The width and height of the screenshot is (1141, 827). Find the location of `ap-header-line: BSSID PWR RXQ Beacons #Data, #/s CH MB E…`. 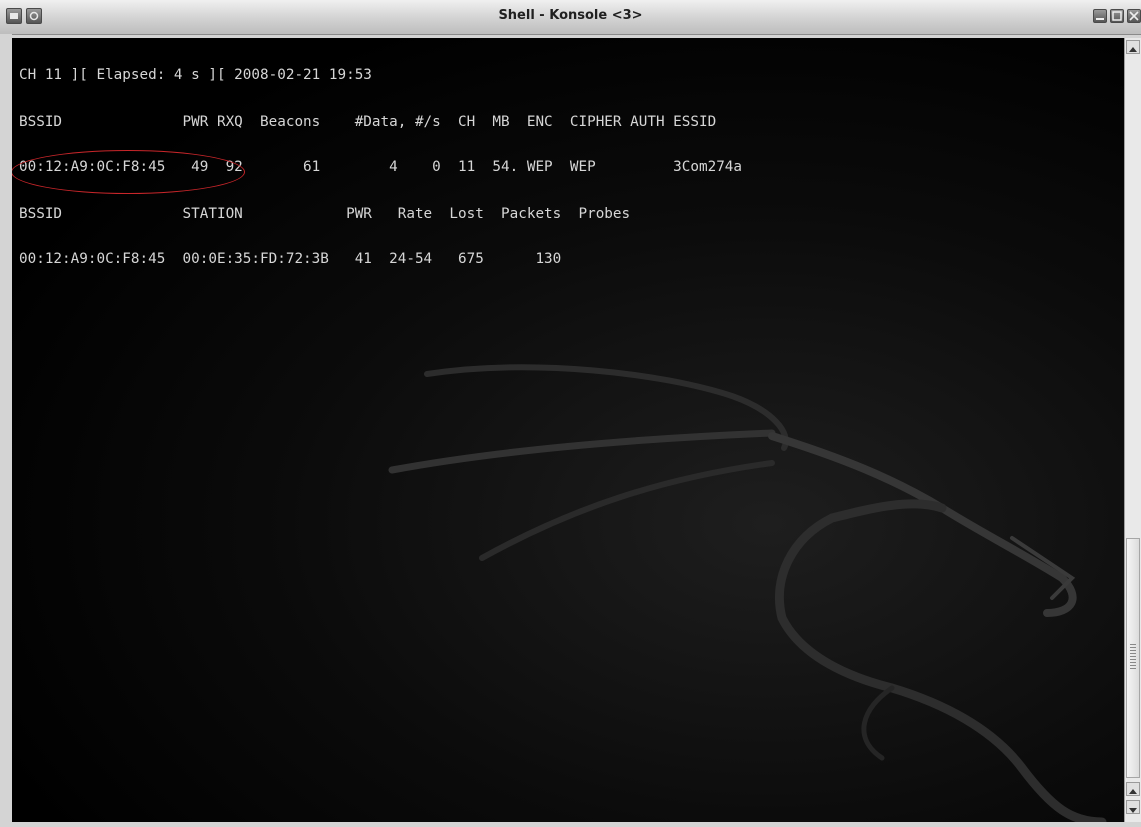

ap-header-line: BSSID PWR RXQ Beacons #Data, #/s CH MB E… is located at coordinates (368, 122).